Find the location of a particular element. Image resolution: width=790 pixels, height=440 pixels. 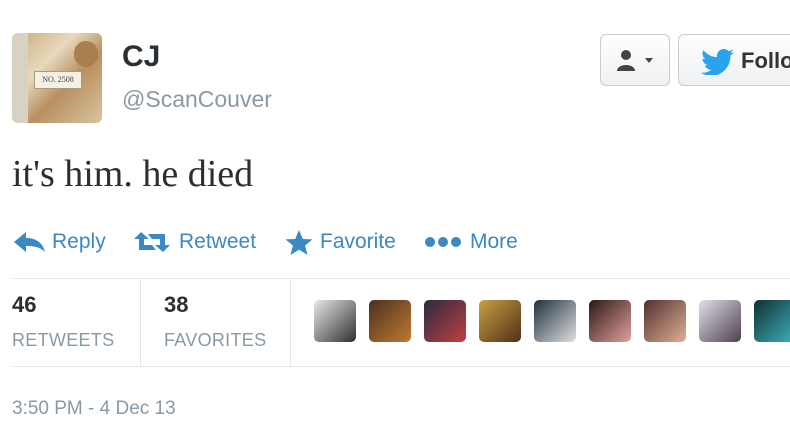

favorites-count: 38 is located at coordinates (176, 304).